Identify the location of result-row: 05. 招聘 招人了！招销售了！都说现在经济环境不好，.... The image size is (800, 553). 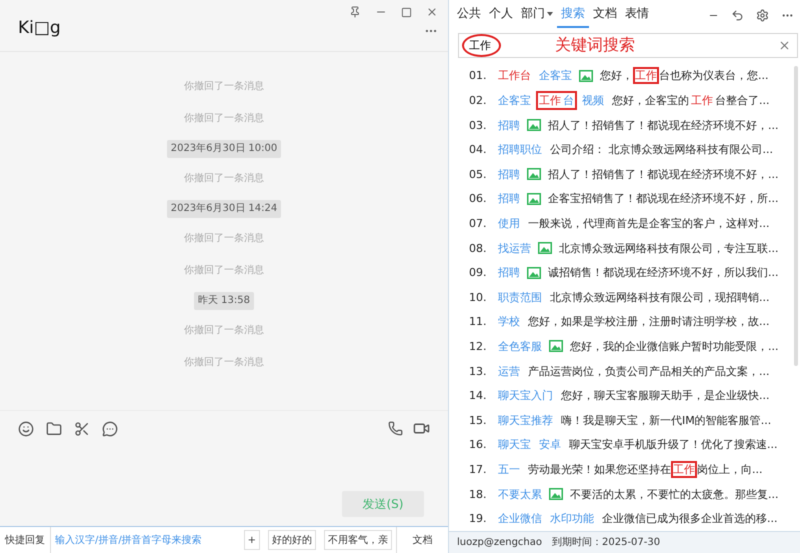
(628, 174).